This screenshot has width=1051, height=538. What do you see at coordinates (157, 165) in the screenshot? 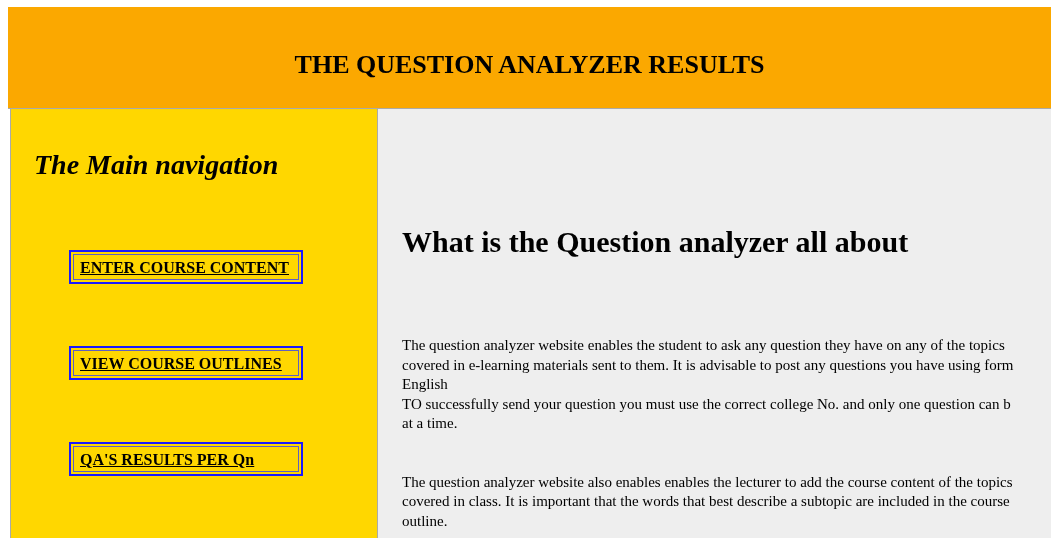
I see `navigation-heading: The Main navigation` at bounding box center [157, 165].